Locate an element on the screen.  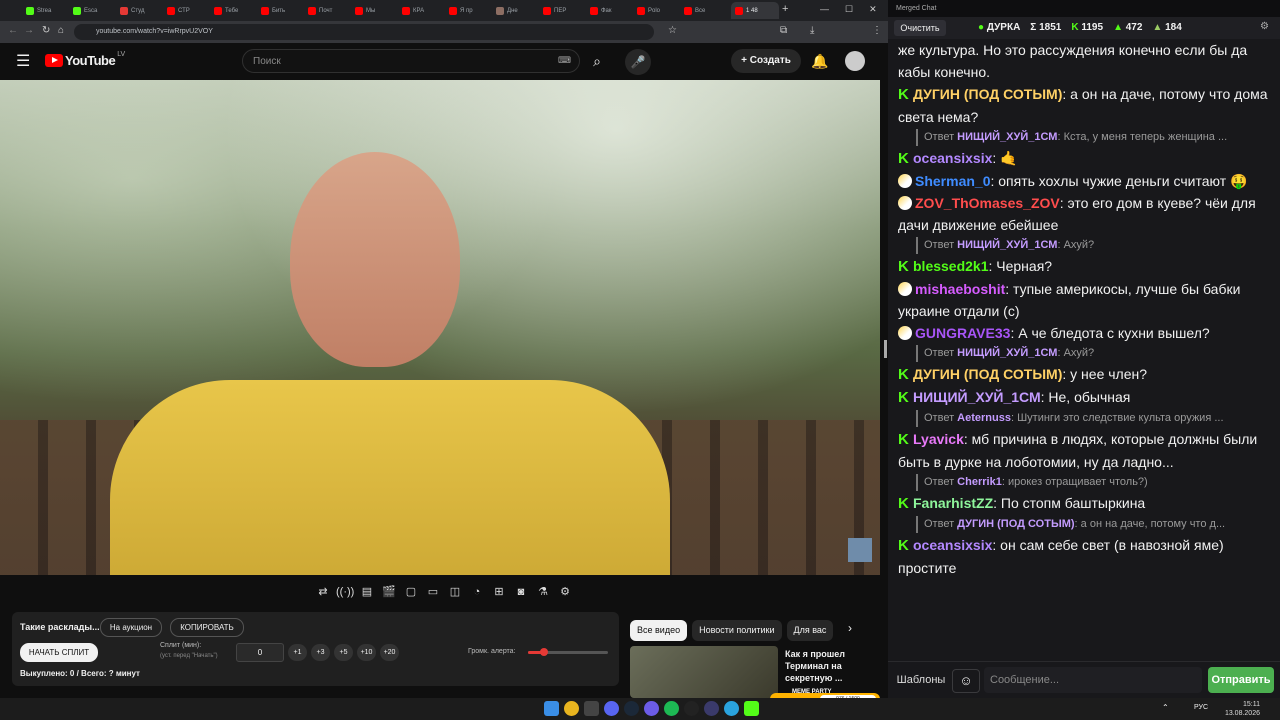
telegram-icon is located at coordinates (731, 708).